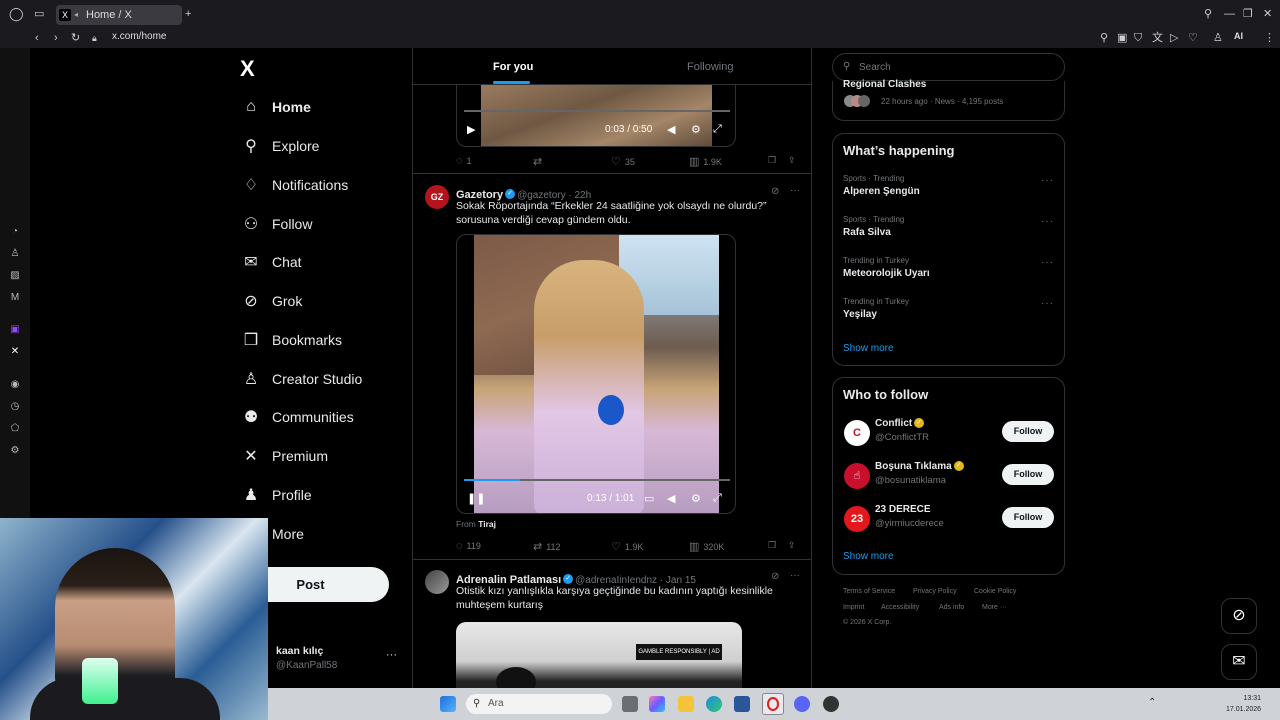 This screenshot has height=720, width=1280. What do you see at coordinates (714, 704) in the screenshot?
I see `edge-icon` at bounding box center [714, 704].